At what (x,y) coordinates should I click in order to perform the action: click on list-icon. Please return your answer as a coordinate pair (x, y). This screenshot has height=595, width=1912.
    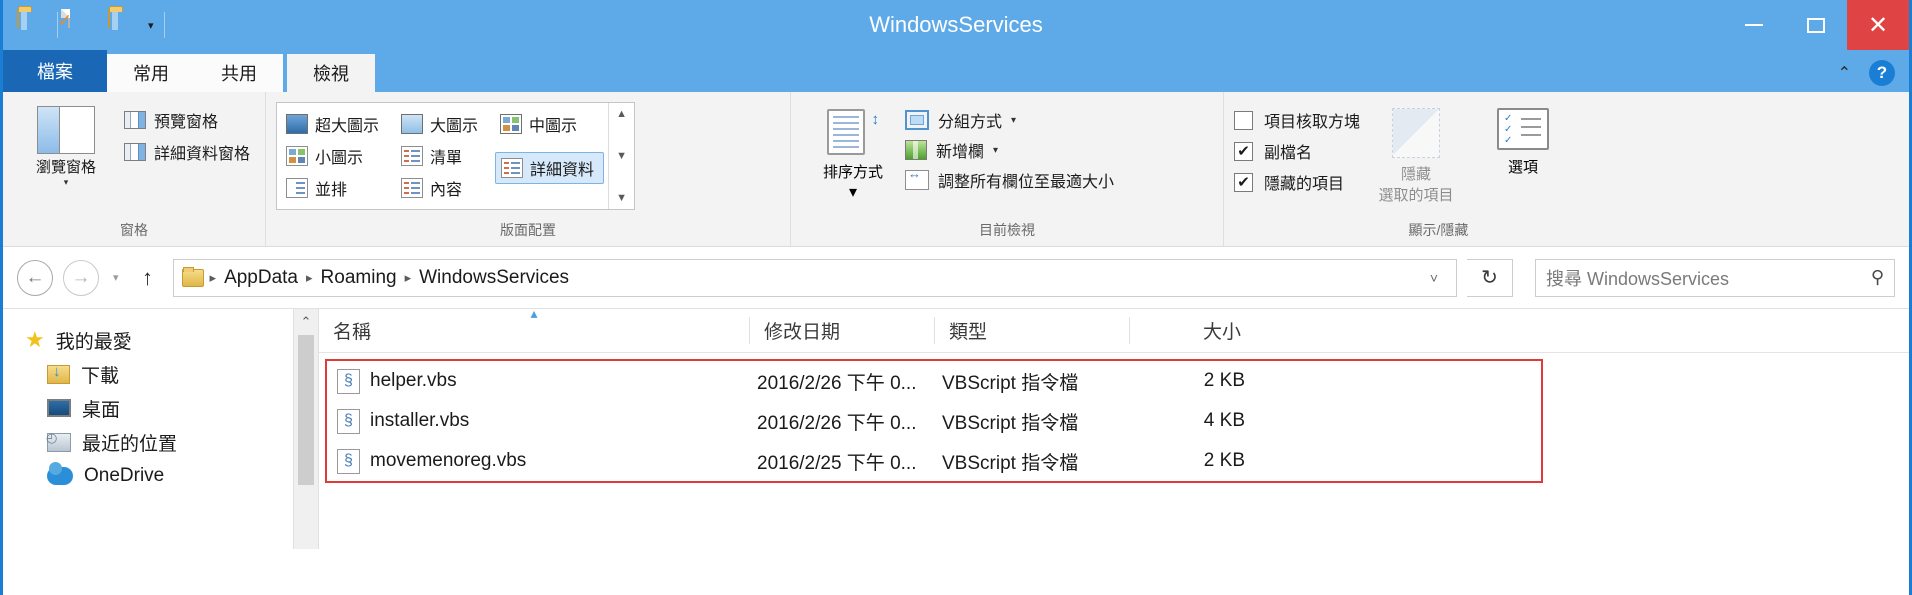
    Looking at the image, I should click on (412, 156).